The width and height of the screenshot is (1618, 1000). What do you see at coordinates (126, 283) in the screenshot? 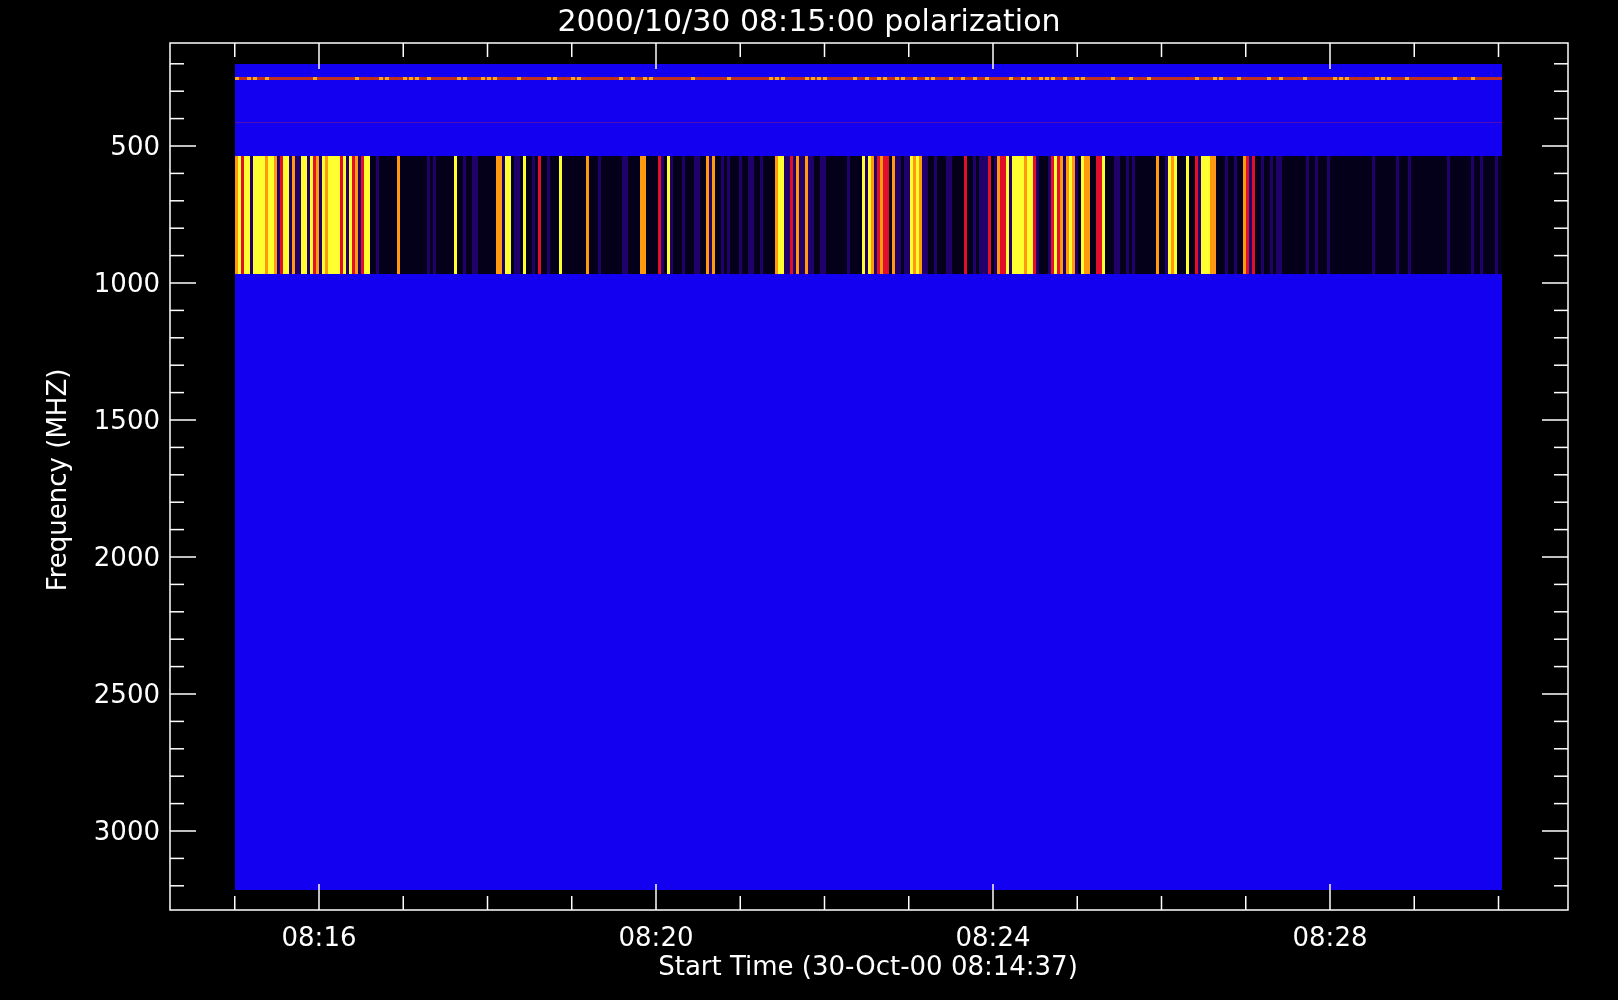
I see `y-tick-label: 1000` at bounding box center [126, 283].